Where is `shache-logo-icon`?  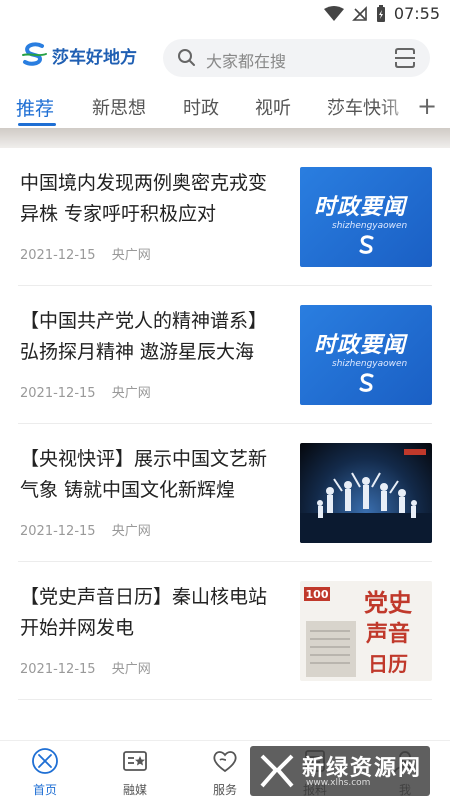
shache-logo-icon is located at coordinates (34, 54).